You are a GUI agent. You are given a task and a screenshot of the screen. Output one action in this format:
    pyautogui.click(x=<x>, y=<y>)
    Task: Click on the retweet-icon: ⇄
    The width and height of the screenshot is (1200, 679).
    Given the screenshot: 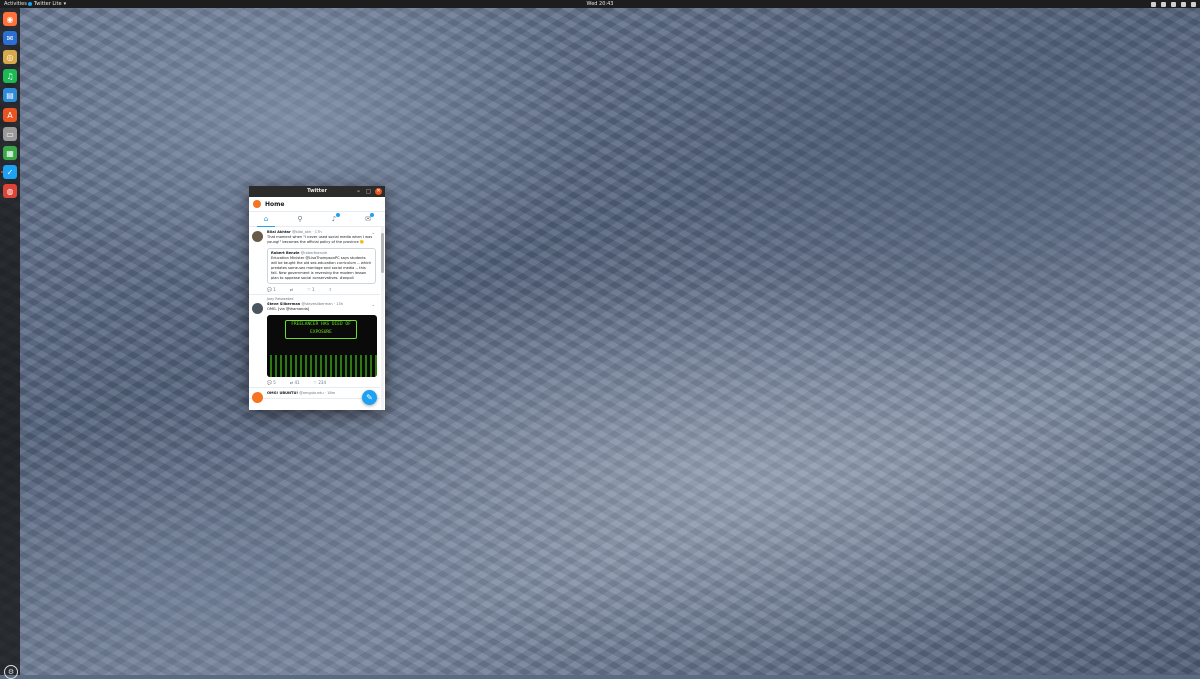 What is the action you would take?
    pyautogui.click(x=291, y=289)
    